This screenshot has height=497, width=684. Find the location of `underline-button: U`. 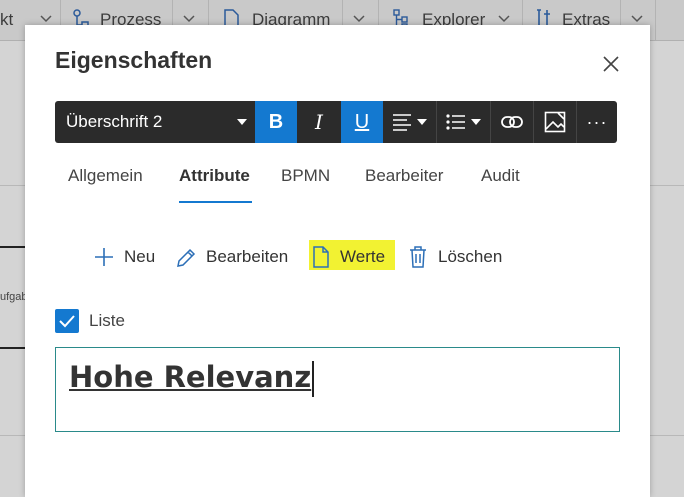

underline-button: U is located at coordinates (362, 122).